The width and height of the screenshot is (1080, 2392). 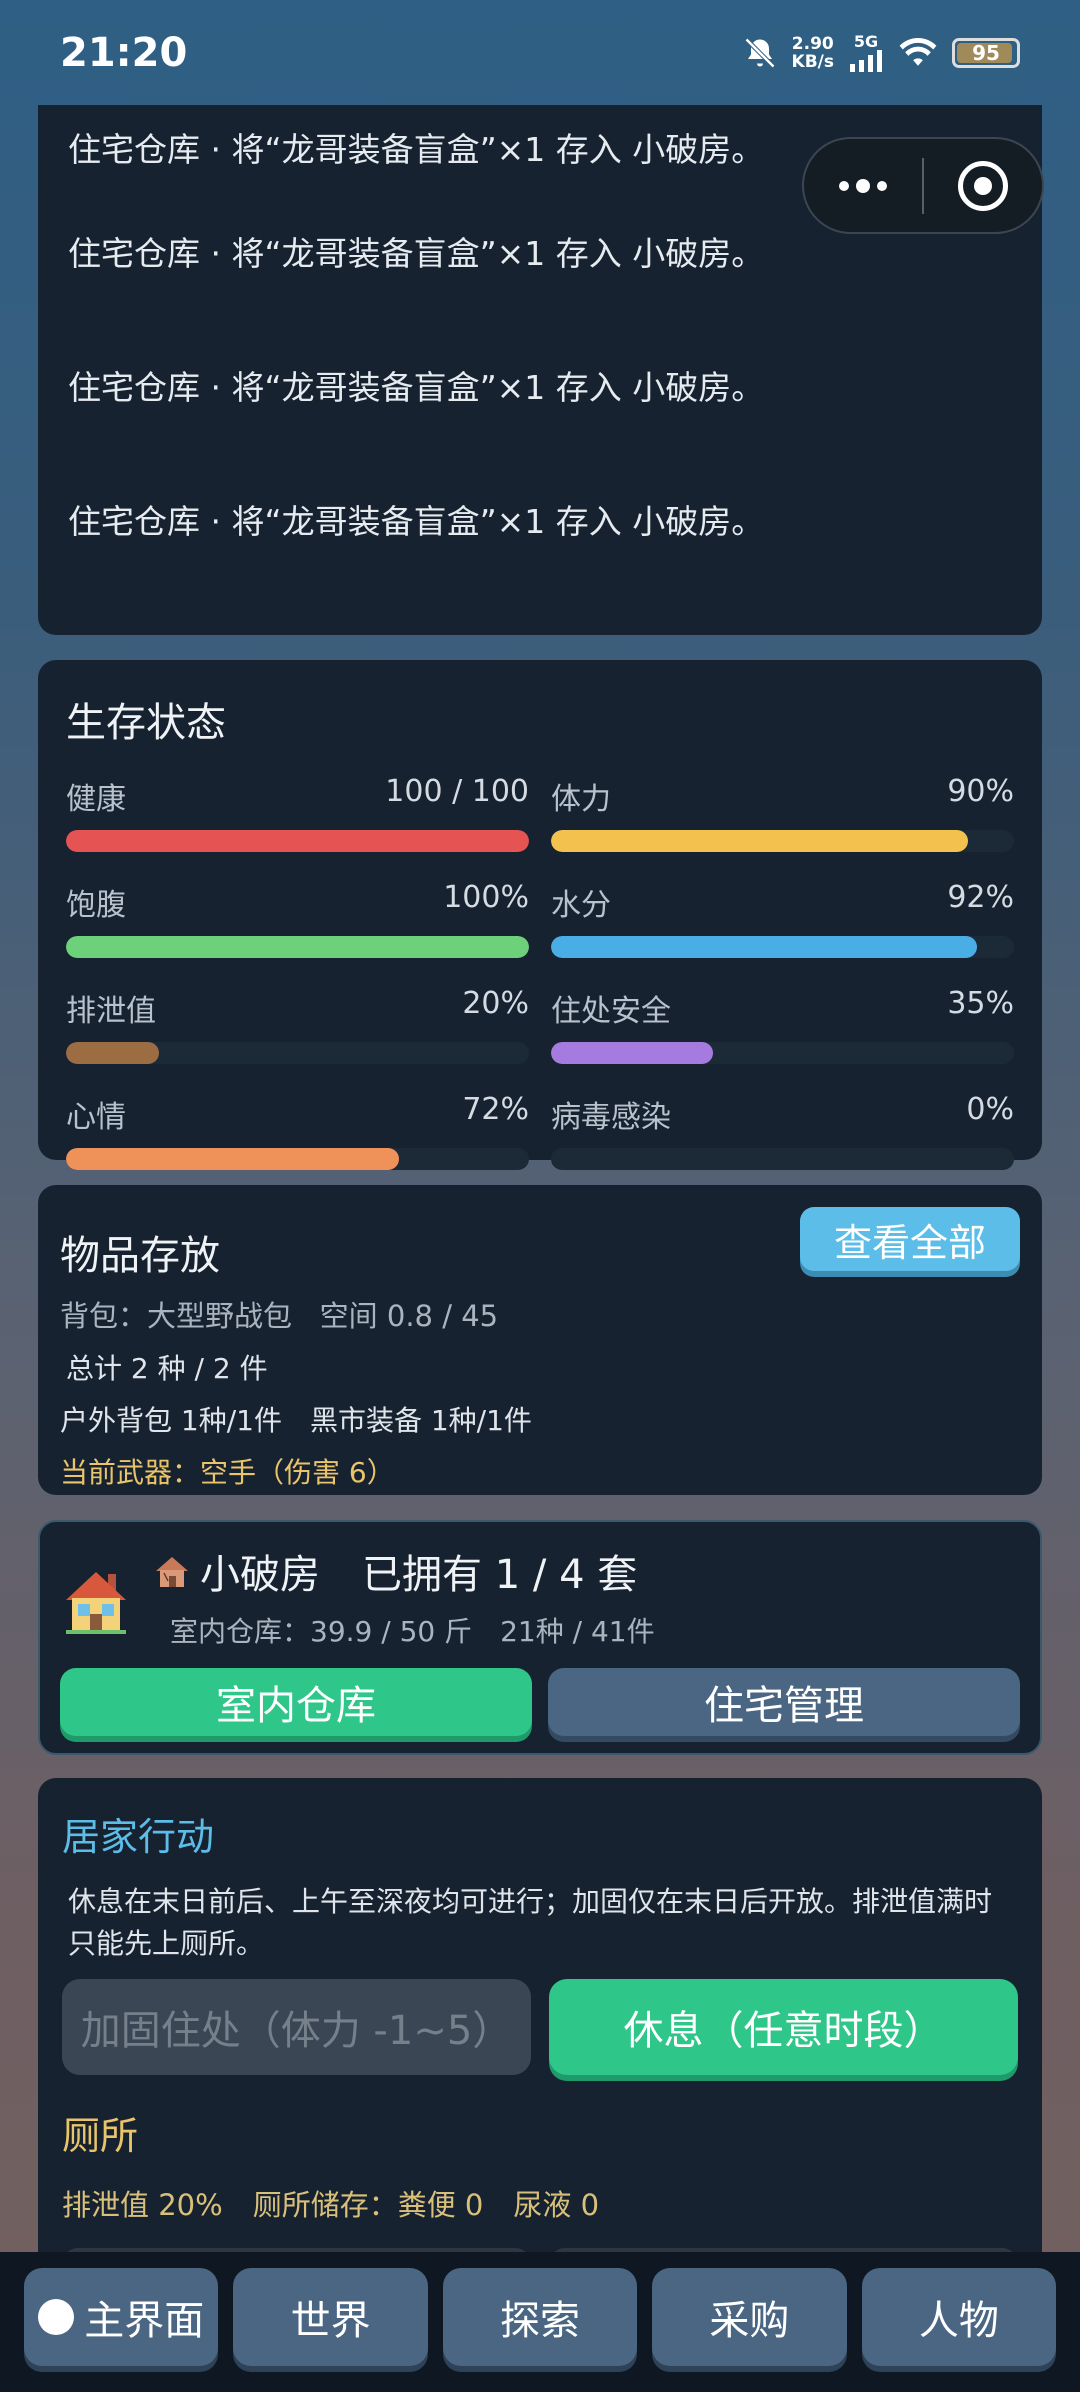 What do you see at coordinates (111, 1011) in the screenshot?
I see `stat-name: 排泄值` at bounding box center [111, 1011].